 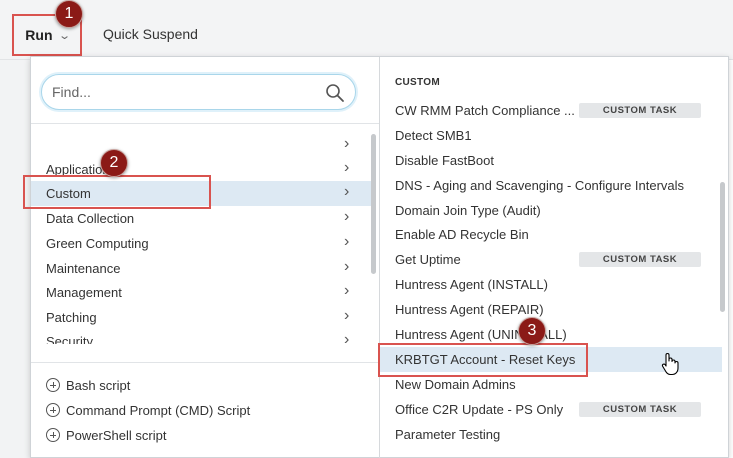 I want to click on section-heading: CUSTOM, so click(x=417, y=82).